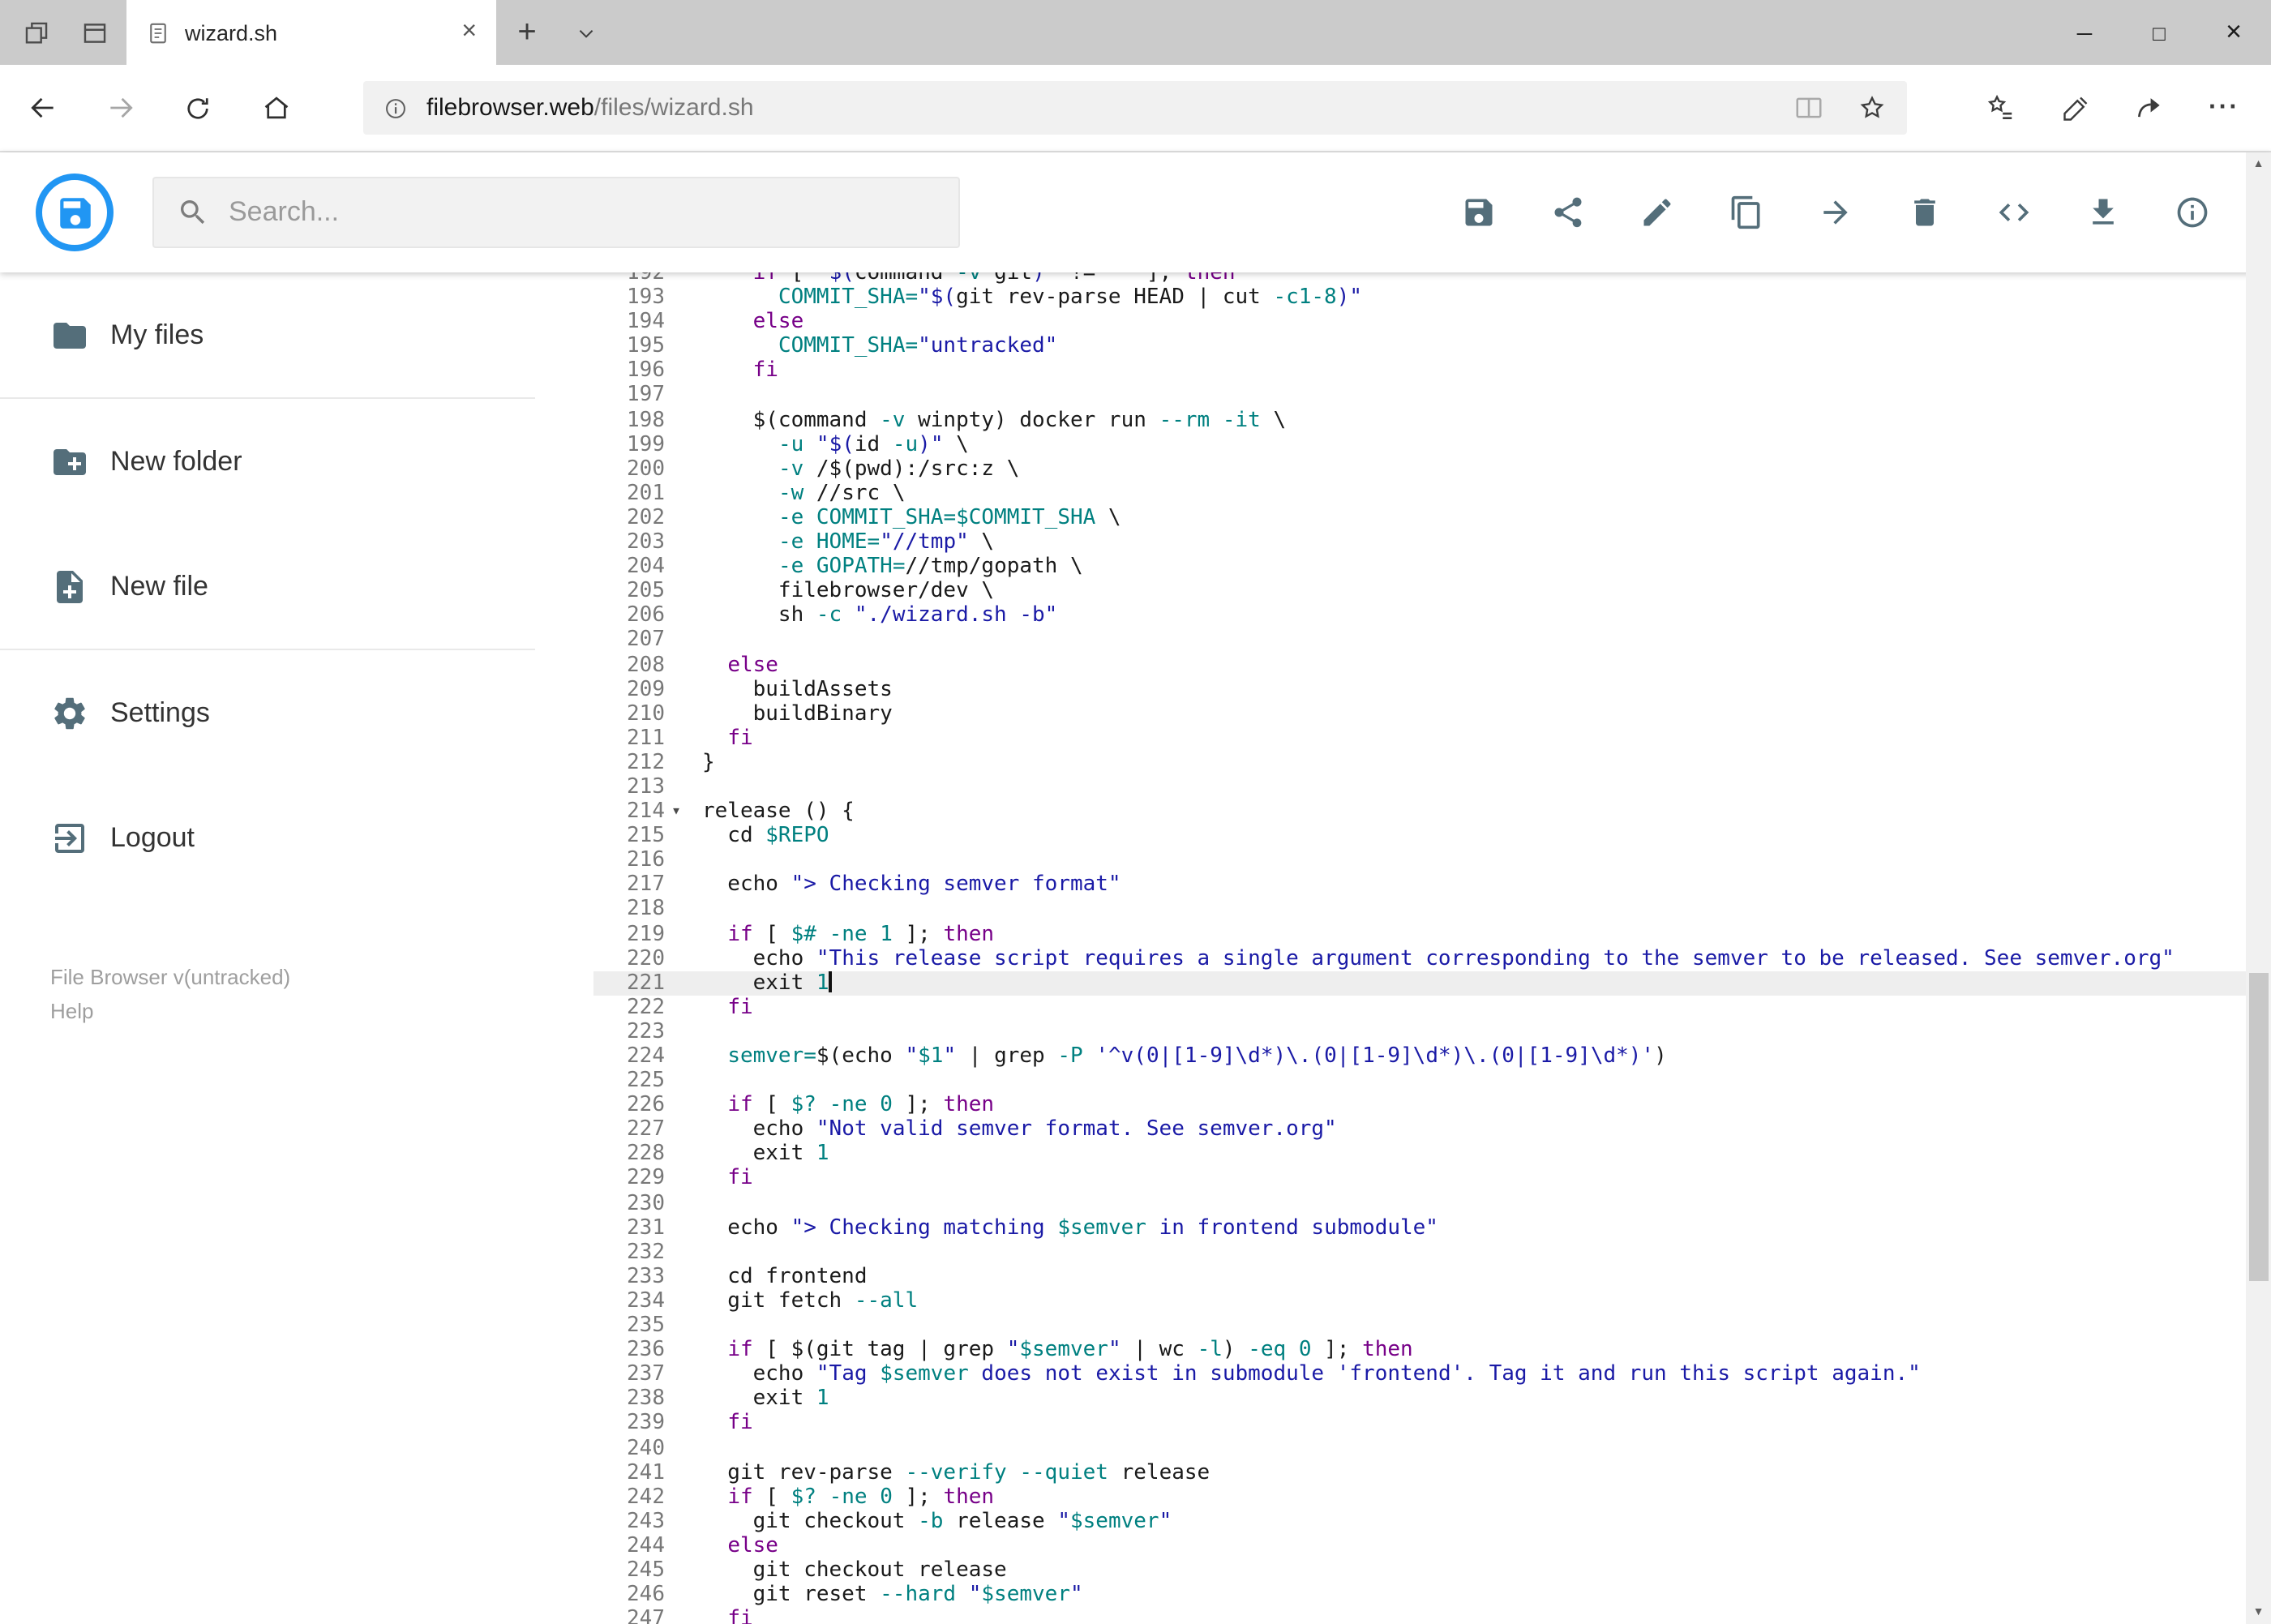 The image size is (2271, 1624). Describe the element at coordinates (2150, 108) in the screenshot. I see `share-icon` at that location.